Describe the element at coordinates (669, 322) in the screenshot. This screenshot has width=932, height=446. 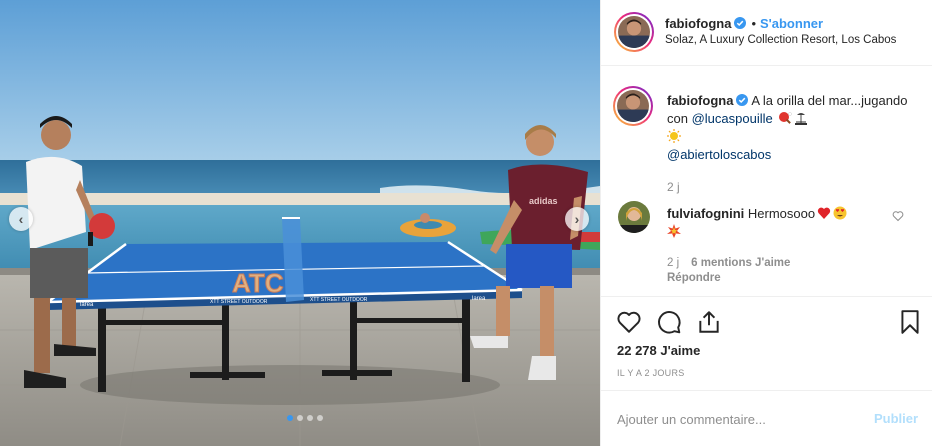
I see `comment-bubble-icon` at that location.